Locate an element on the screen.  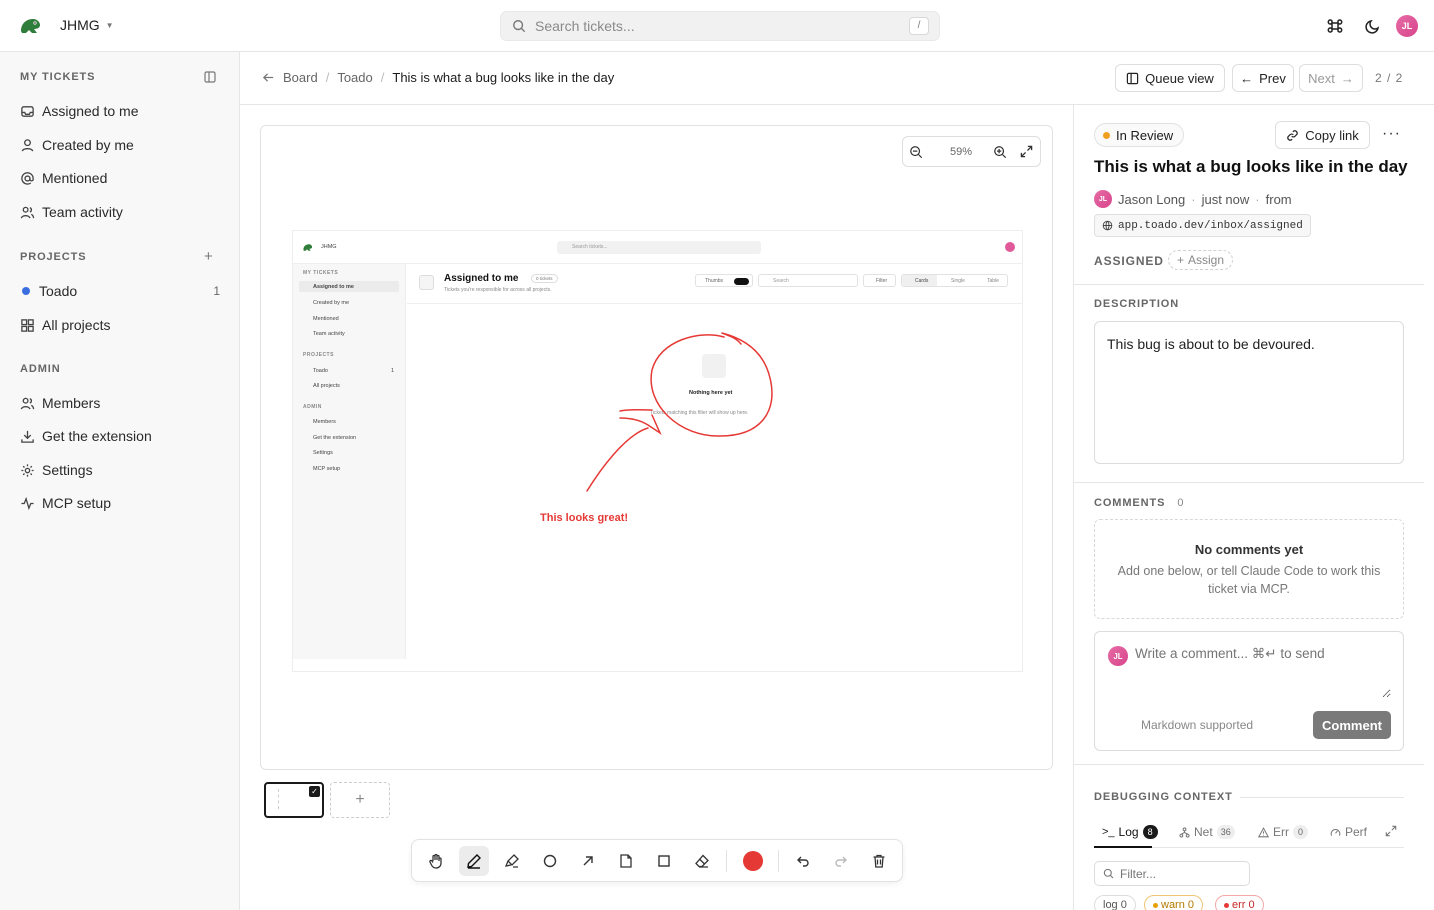
tab-net: Net 36 is located at coordinates (1207, 832).